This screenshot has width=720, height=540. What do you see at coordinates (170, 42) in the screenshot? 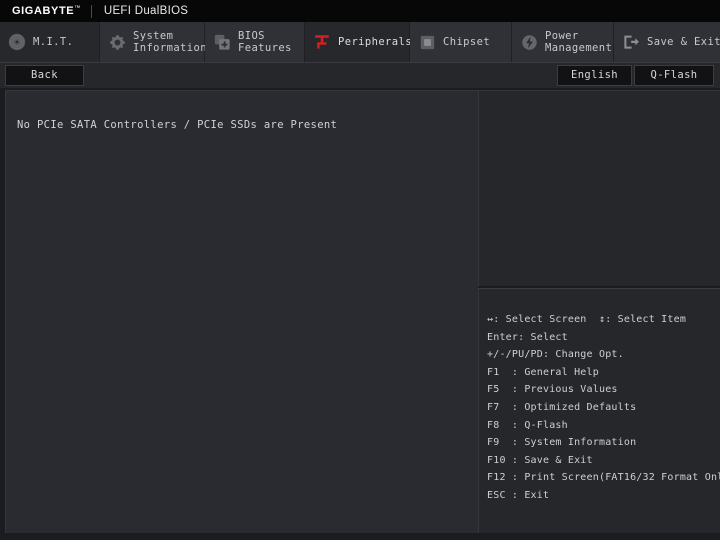
I see `tab-system-information-label: System Information` at bounding box center [170, 42].